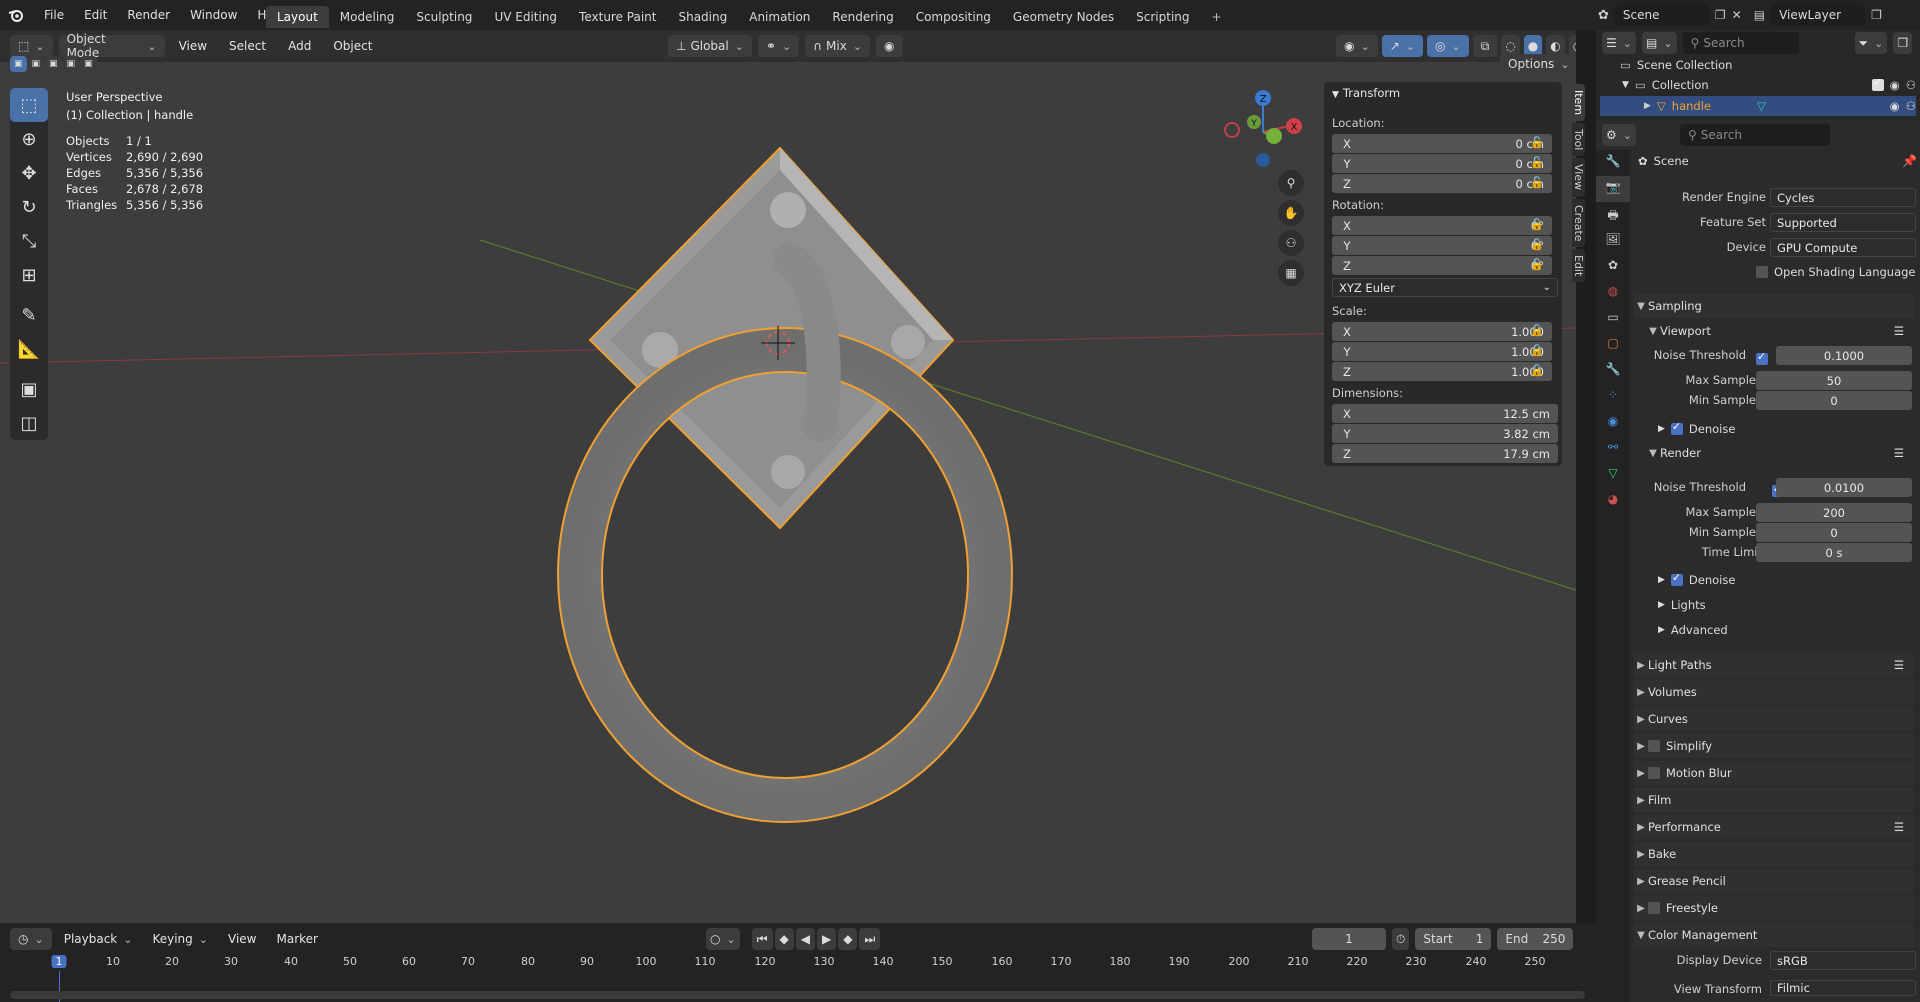 The image size is (1920, 1002). Describe the element at coordinates (1844, 487) in the screenshot. I see `render-noise-threshold-field: 0.0100` at that location.